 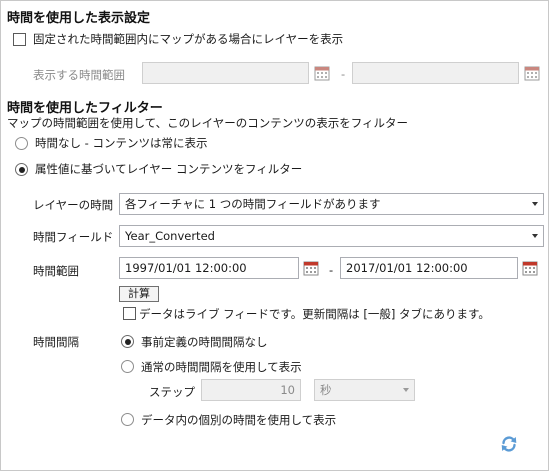 What do you see at coordinates (127, 366) in the screenshot?
I see `regular-interval-radio` at bounding box center [127, 366].